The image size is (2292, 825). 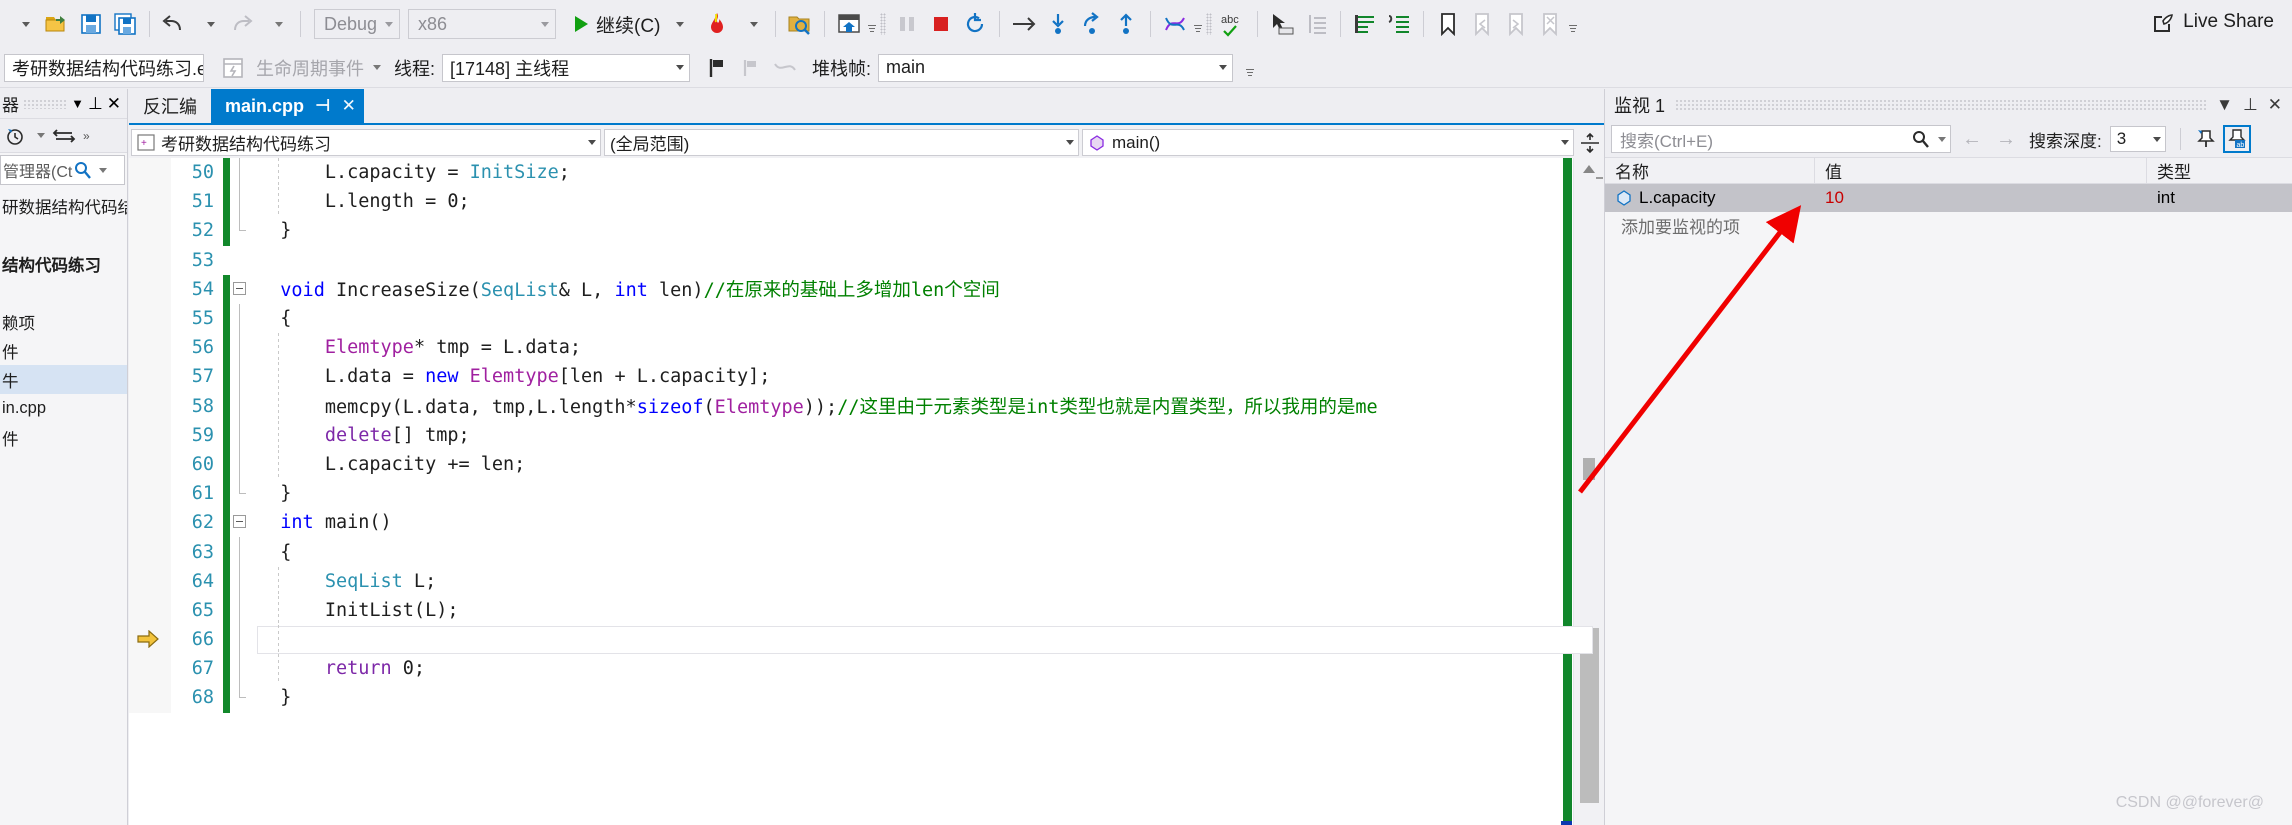 What do you see at coordinates (2224, 105) in the screenshot?
I see `watch-menu-icon: ▼` at bounding box center [2224, 105].